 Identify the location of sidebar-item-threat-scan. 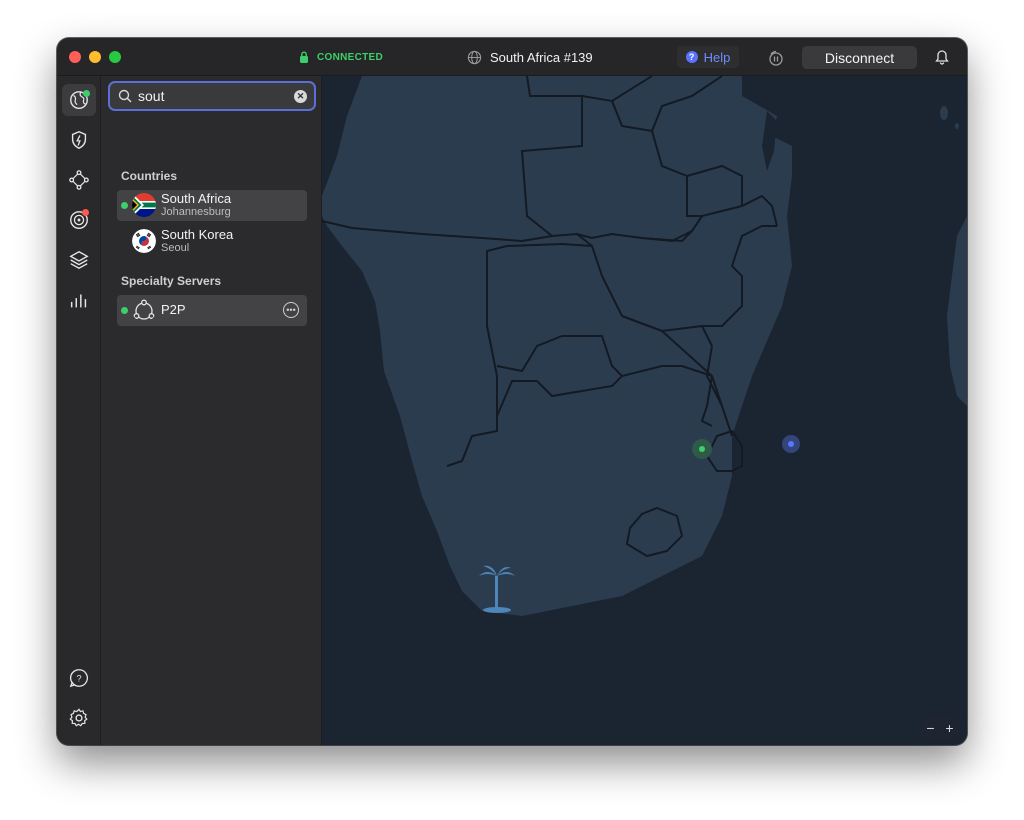
(79, 220).